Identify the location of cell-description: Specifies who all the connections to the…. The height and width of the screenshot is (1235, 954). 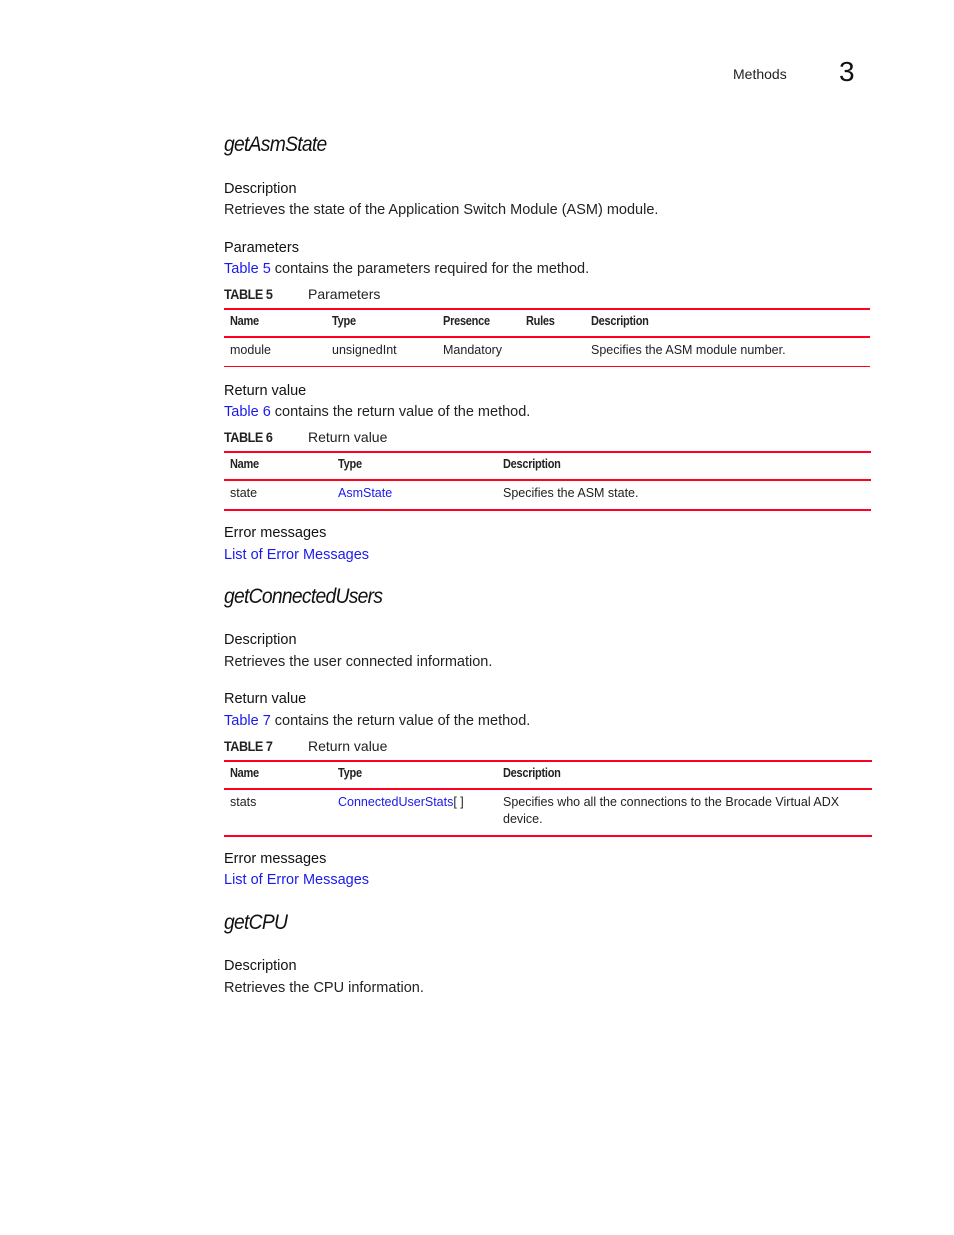
(684, 813).